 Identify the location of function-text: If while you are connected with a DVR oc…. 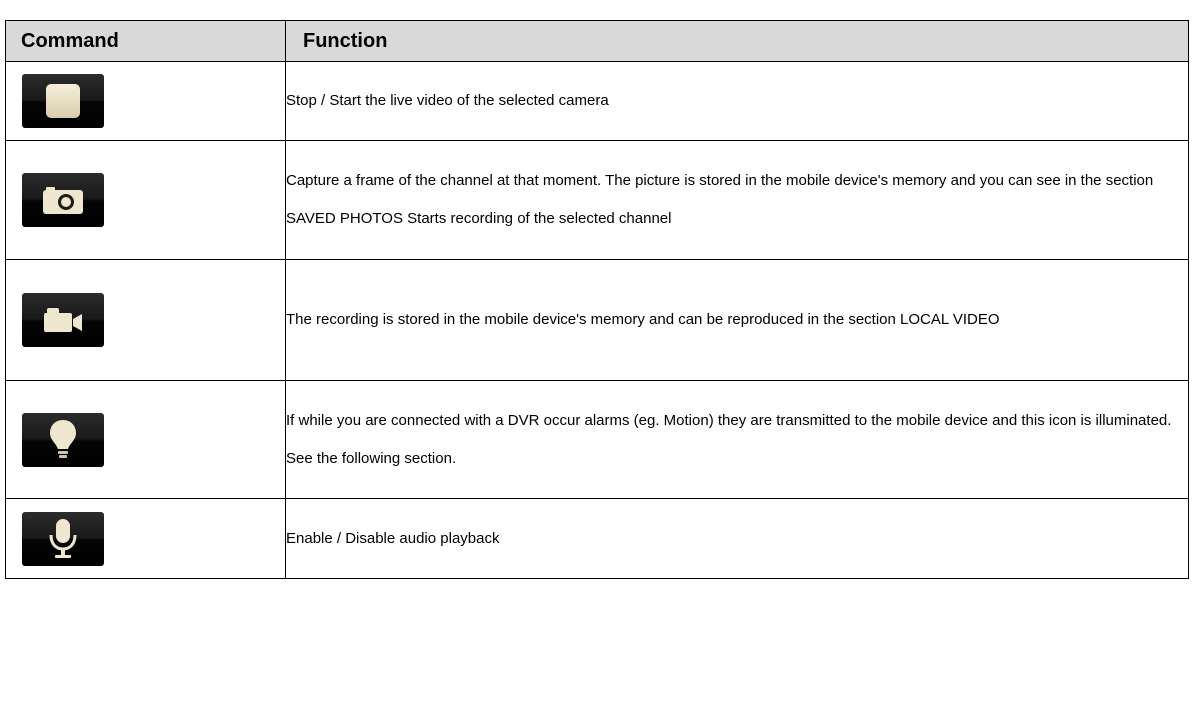
(737, 439).